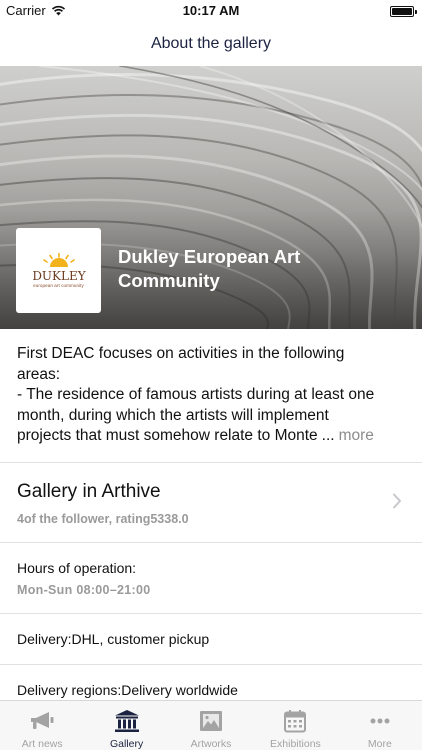 The width and height of the screenshot is (422, 750). Describe the element at coordinates (295, 744) in the screenshot. I see `tab-label: Exhibitions` at that location.